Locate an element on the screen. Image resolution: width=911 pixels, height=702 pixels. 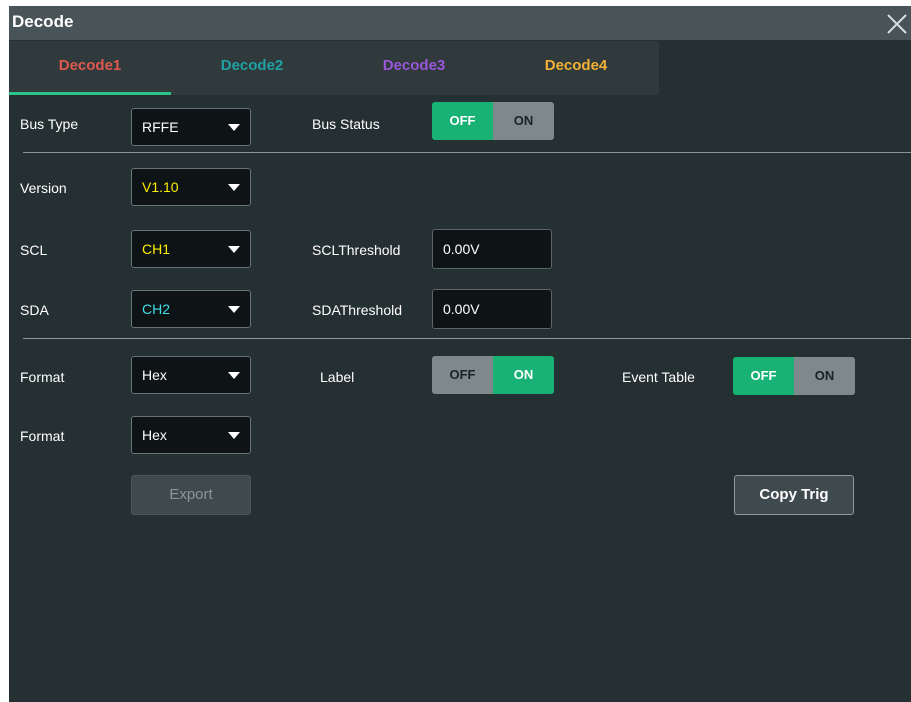
sda-threshold-input: 0.00V is located at coordinates (492, 309).